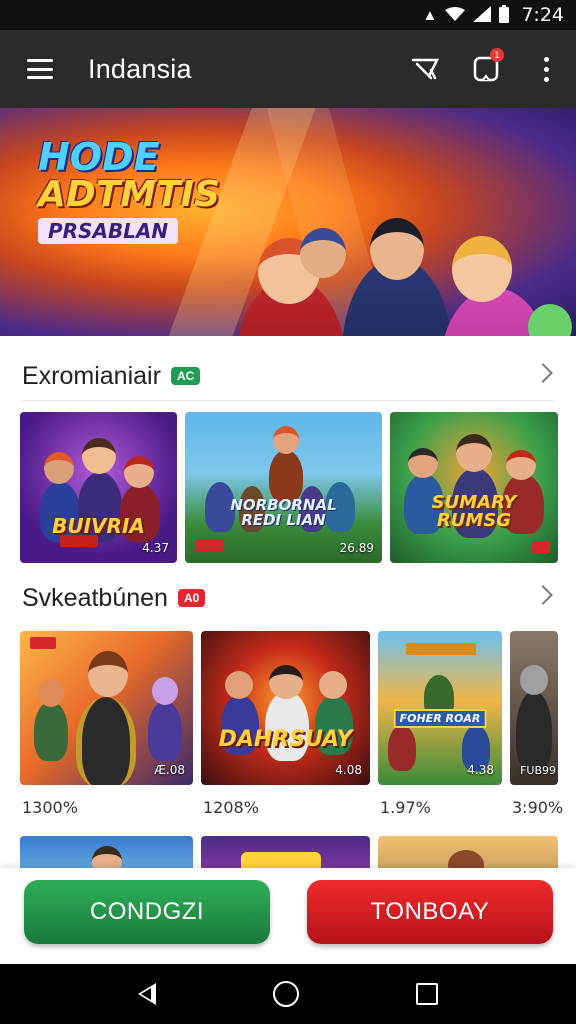  Describe the element at coordinates (50, 807) in the screenshot. I see `rating-text: 1300%` at that location.